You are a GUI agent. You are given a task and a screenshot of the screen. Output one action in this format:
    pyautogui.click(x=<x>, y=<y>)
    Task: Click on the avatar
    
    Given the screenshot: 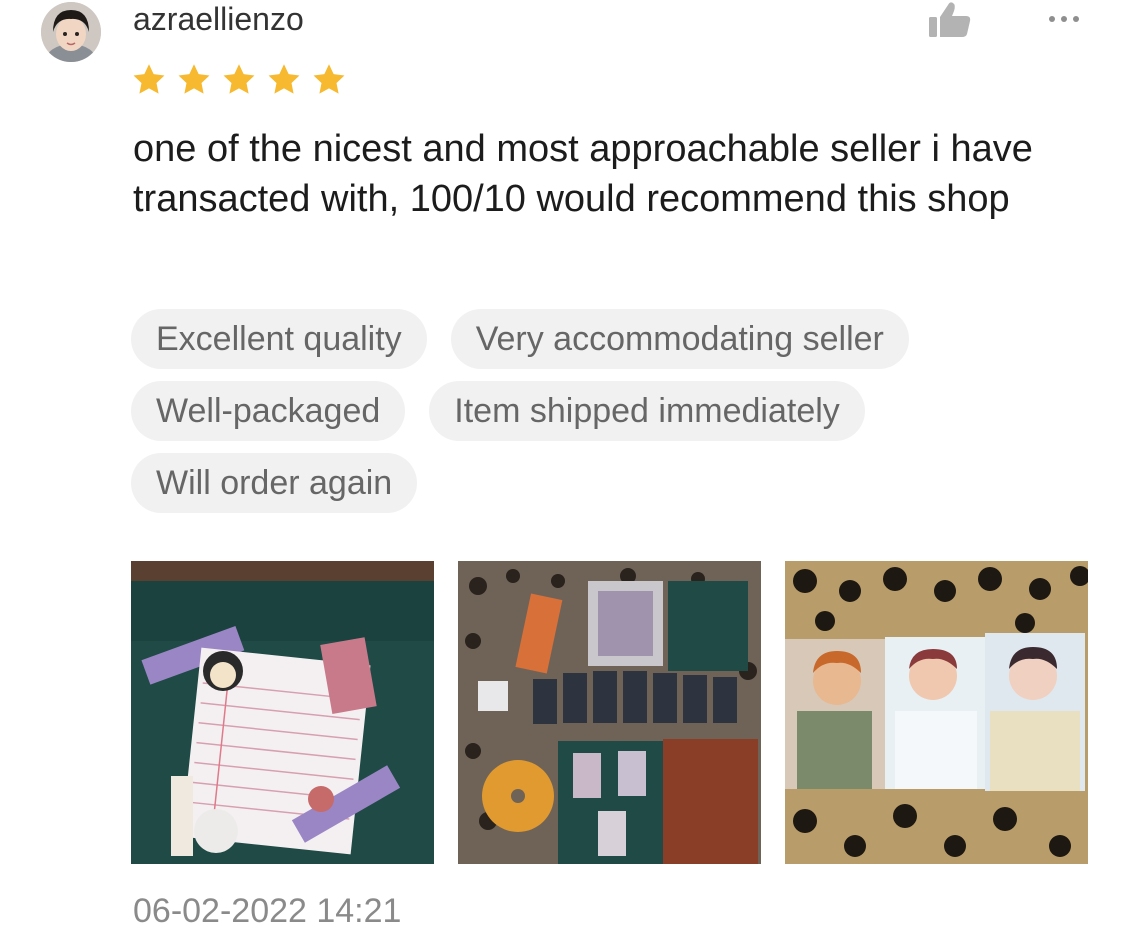 What is the action you would take?
    pyautogui.click(x=71, y=32)
    